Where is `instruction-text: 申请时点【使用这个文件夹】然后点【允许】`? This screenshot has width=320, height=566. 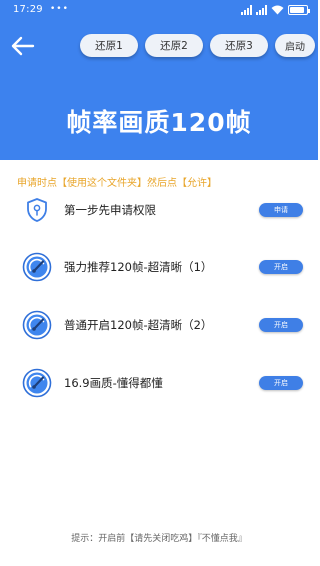
instruction-text: 申请时点【使用这个文件夹】然后点【允许】 is located at coordinates (117, 183).